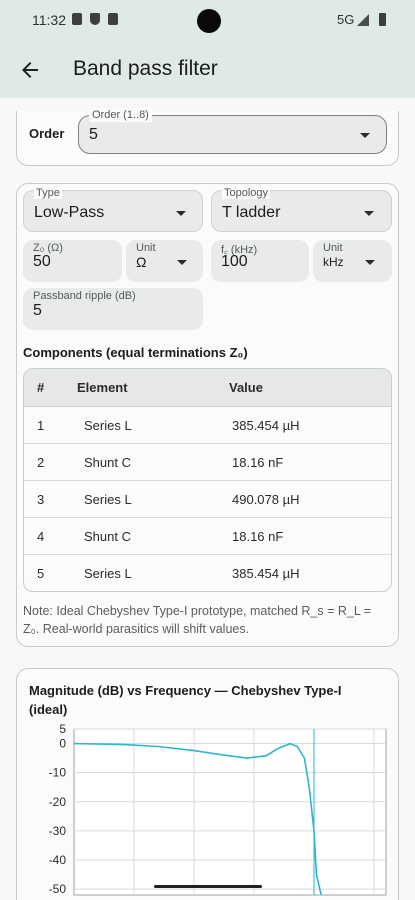  I want to click on ripple-value: 5, so click(37, 310).